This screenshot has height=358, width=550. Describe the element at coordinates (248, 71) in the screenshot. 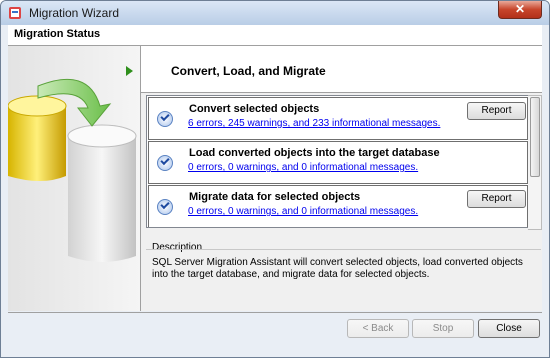

I see `step-title: Convert, Load, and Migrate` at that location.